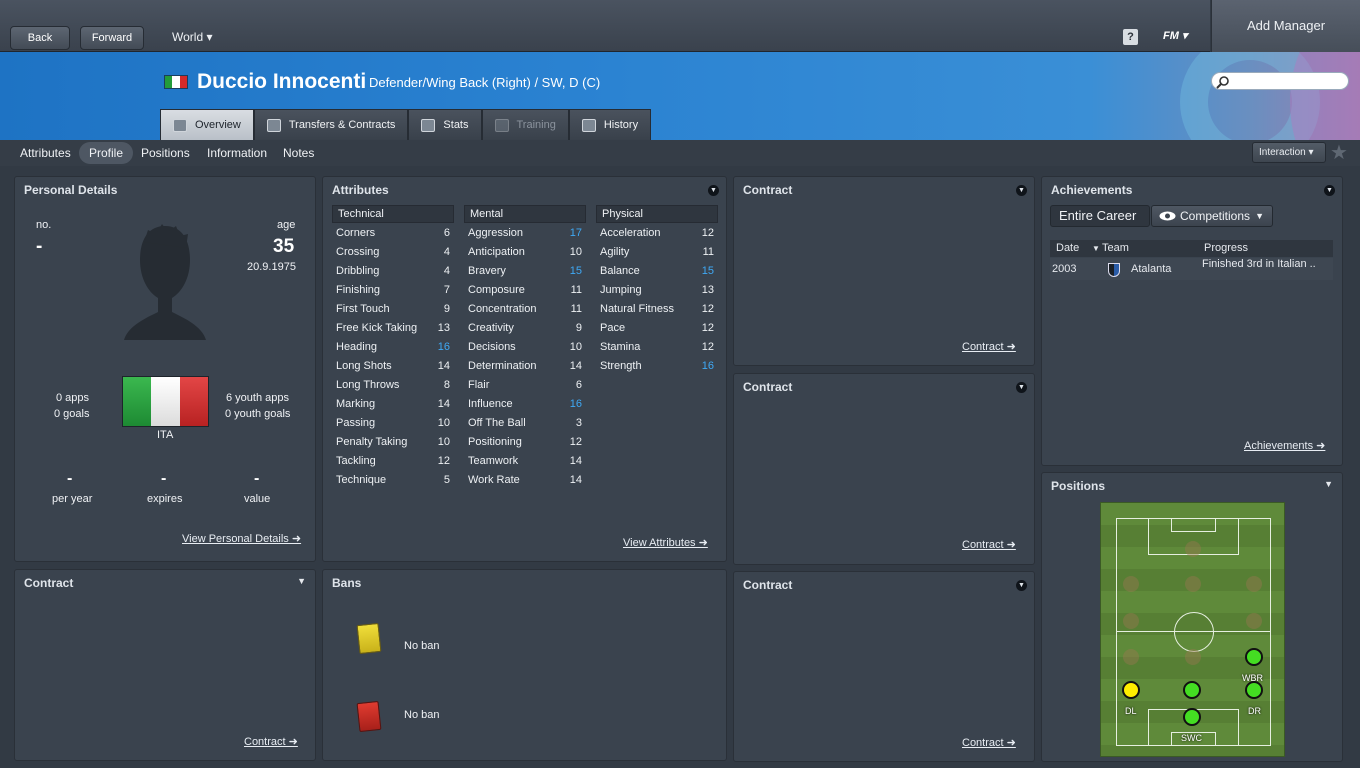 The height and width of the screenshot is (768, 1360). I want to click on attribute-row: Agility 11, so click(657, 251).